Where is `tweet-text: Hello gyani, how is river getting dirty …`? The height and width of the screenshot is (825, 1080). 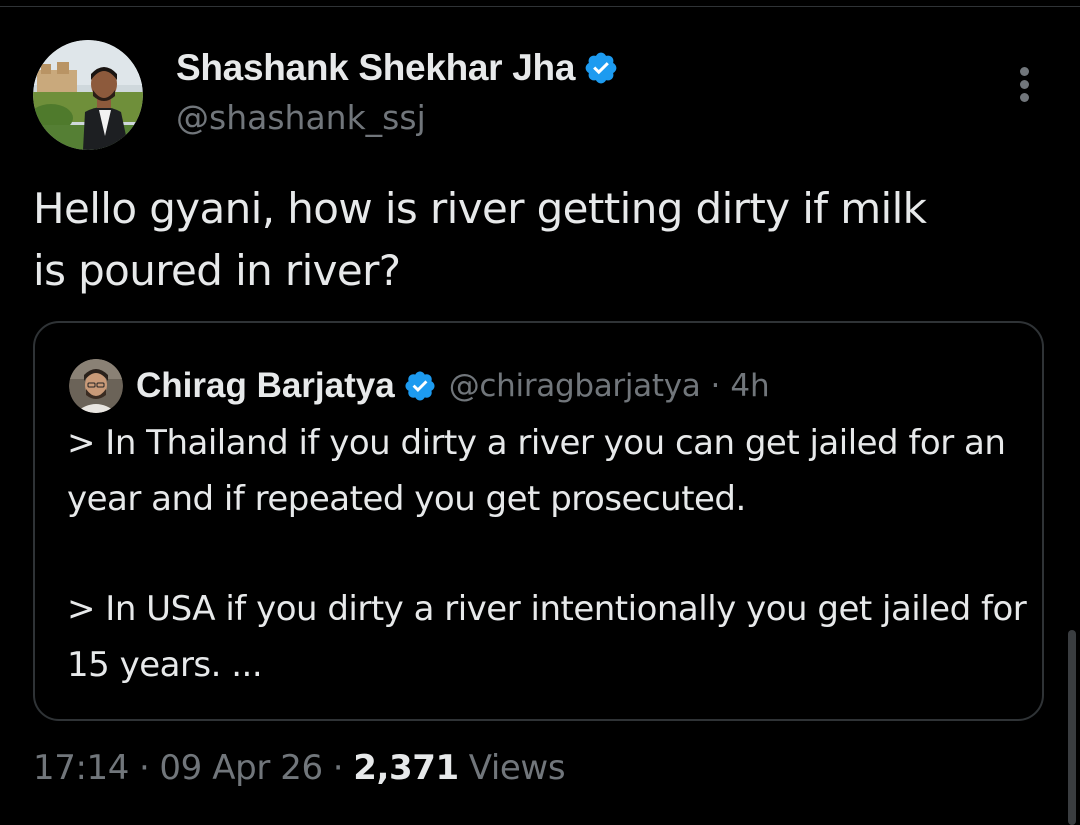 tweet-text: Hello gyani, how is river getting dirty … is located at coordinates (480, 239).